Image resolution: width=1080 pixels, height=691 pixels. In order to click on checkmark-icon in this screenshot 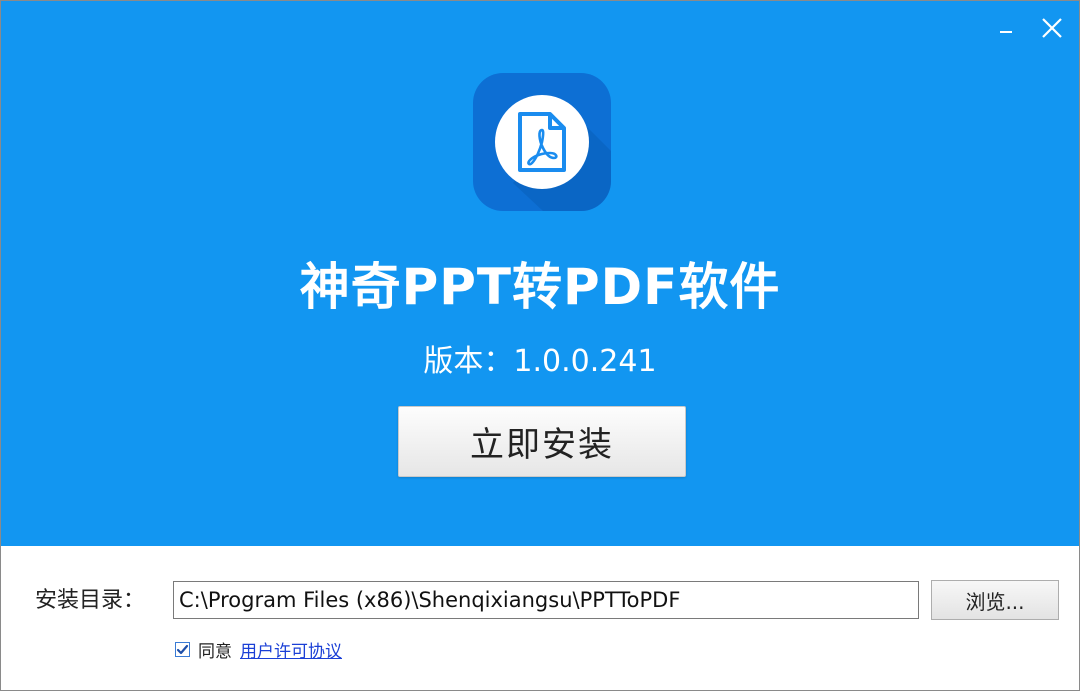, I will do `click(182, 649)`.